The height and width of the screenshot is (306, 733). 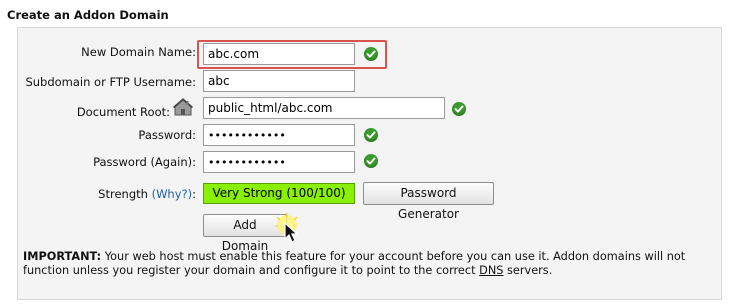 I want to click on new-domain-label: New Domain Name:, so click(x=138, y=52).